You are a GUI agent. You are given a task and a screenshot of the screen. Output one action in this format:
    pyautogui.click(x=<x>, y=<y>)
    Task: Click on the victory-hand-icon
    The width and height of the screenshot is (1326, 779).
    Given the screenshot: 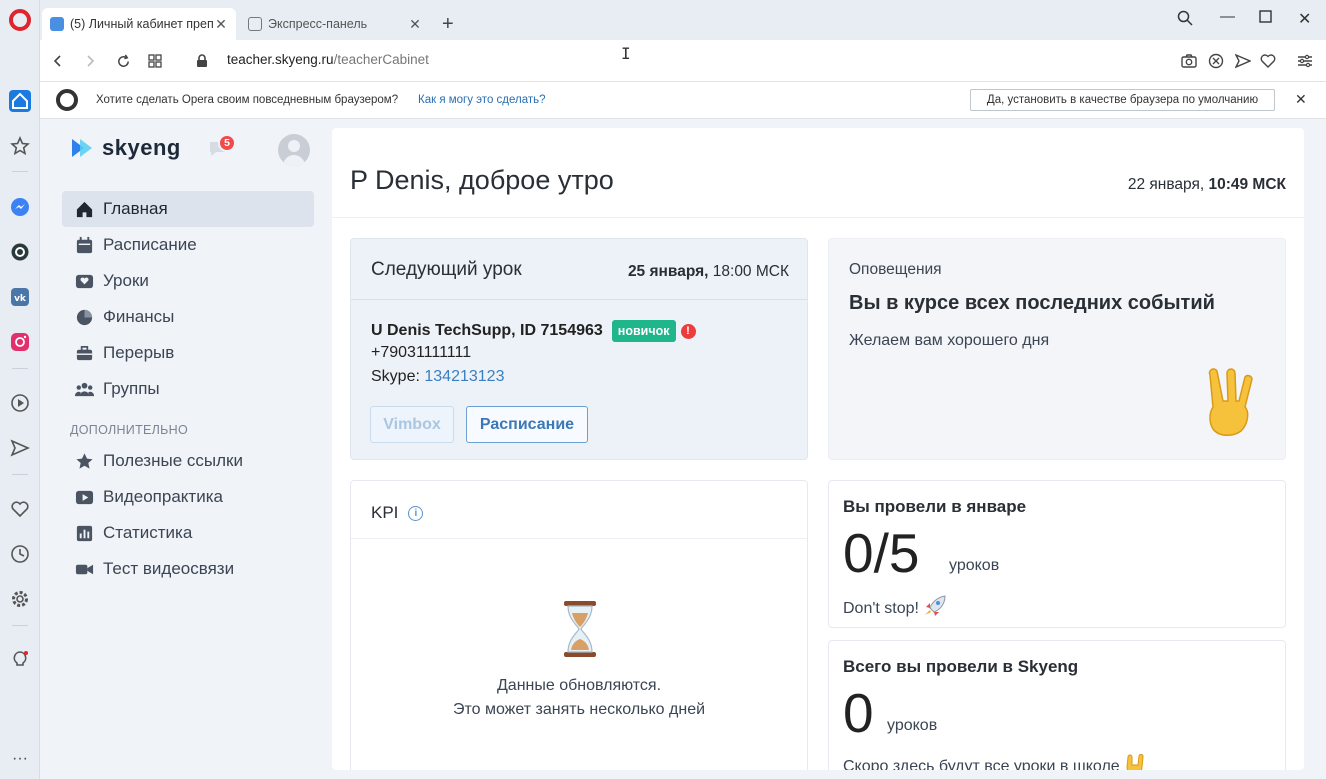 What is the action you would take?
    pyautogui.click(x=1229, y=402)
    